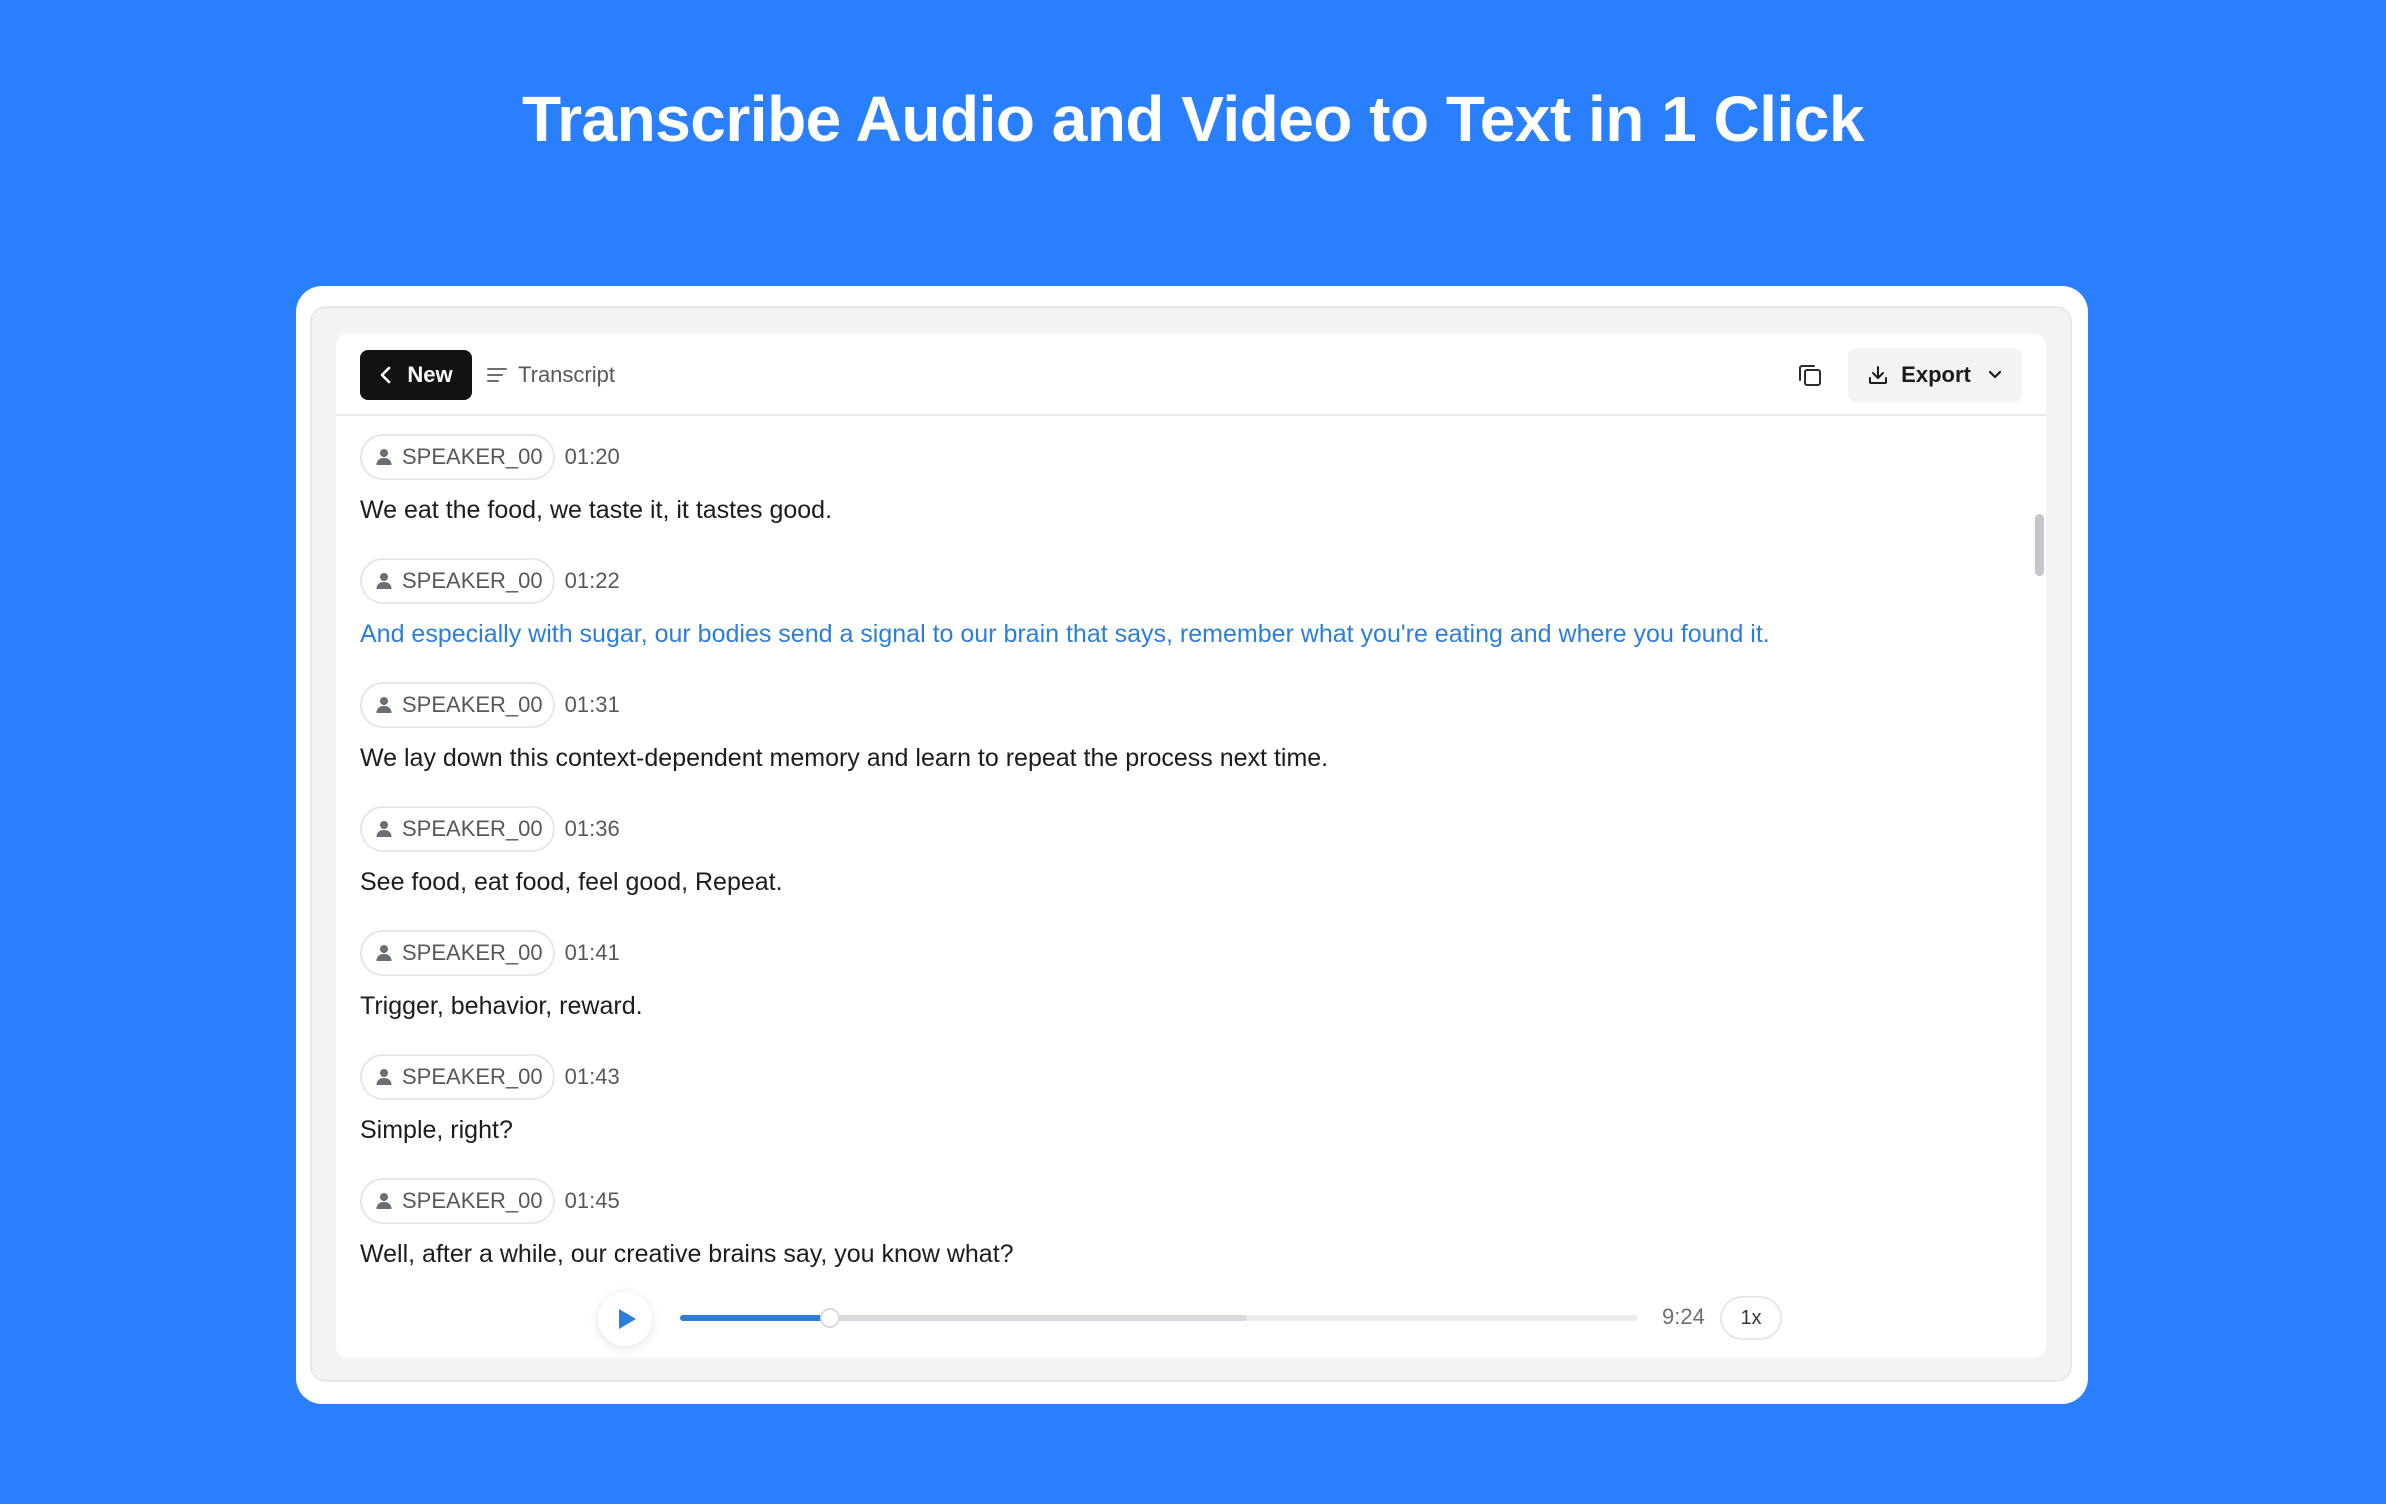 This screenshot has height=1504, width=2386. I want to click on segment-timestamp: 01:43, so click(592, 1077).